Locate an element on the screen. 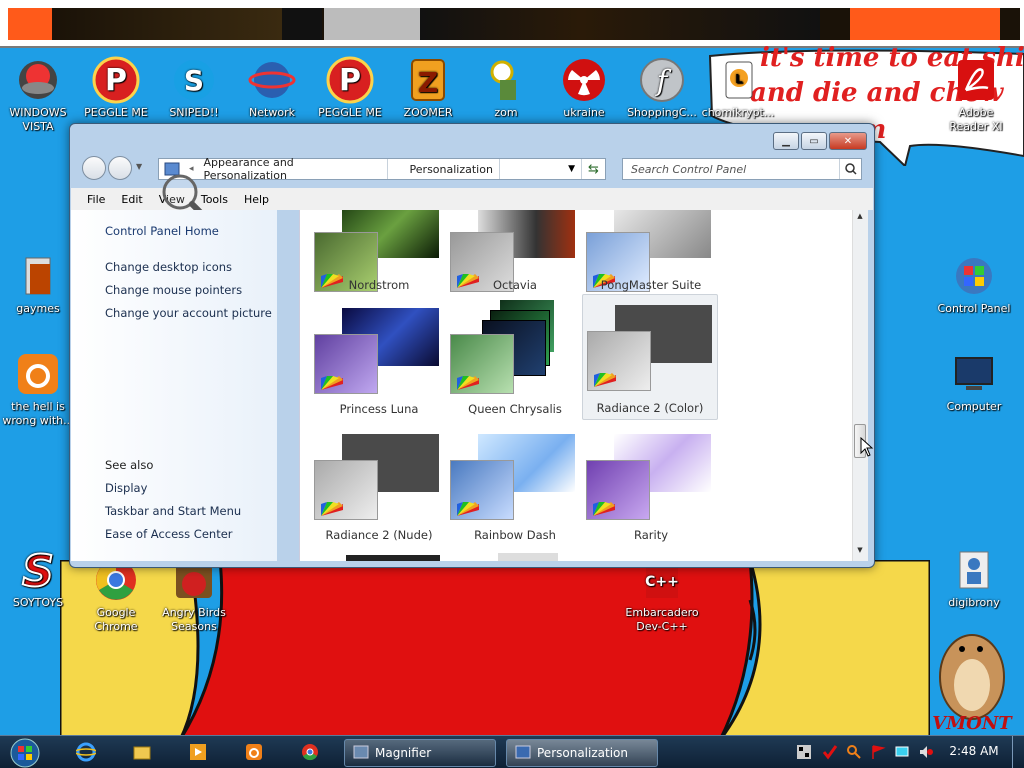 The height and width of the screenshot is (768, 1024). svg-text: S is located at coordinates (194, 80).